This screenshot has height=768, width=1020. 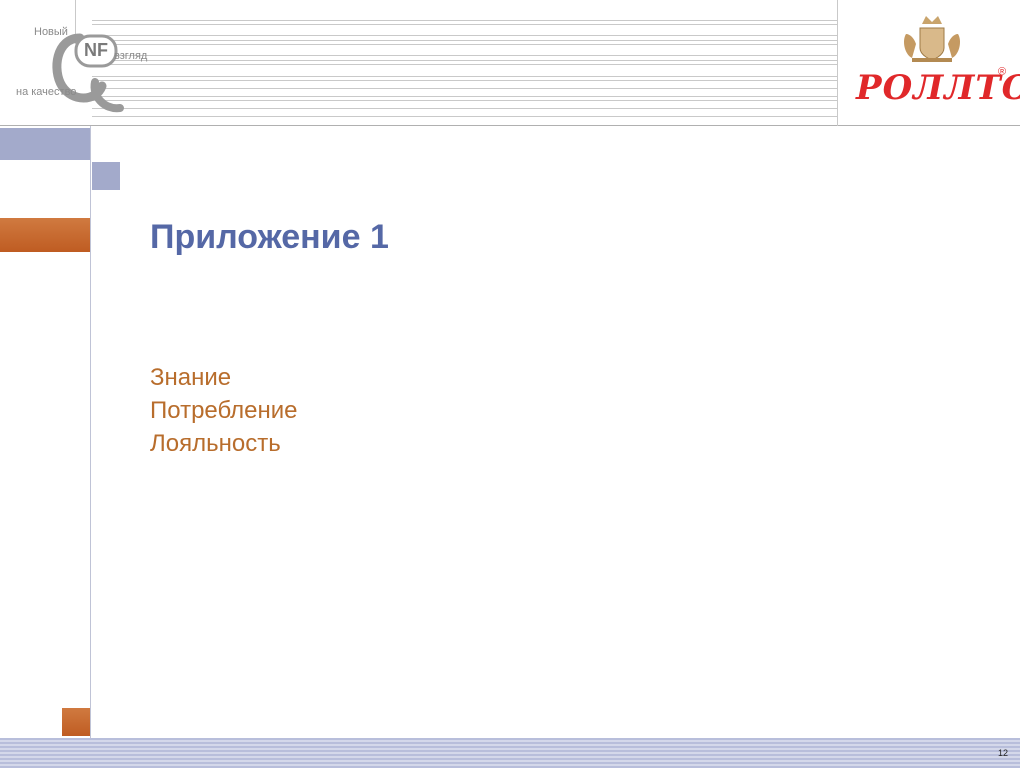 I want to click on list-item: Лояльность, so click(x=215, y=443).